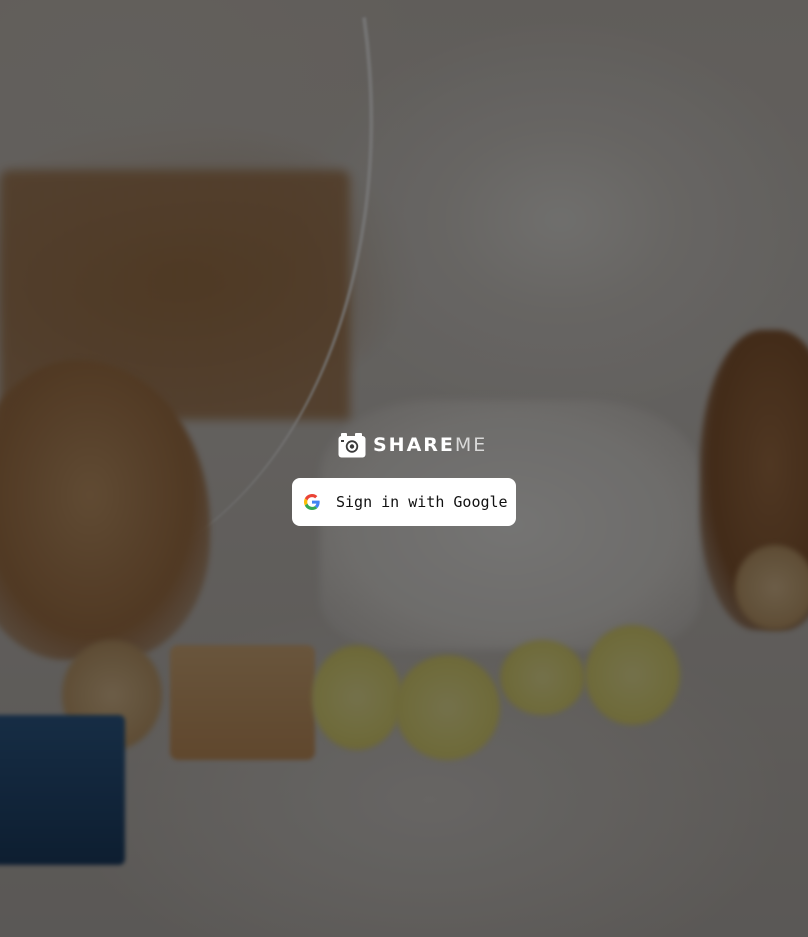  Describe the element at coordinates (352, 445) in the screenshot. I see `camera-icon` at that location.